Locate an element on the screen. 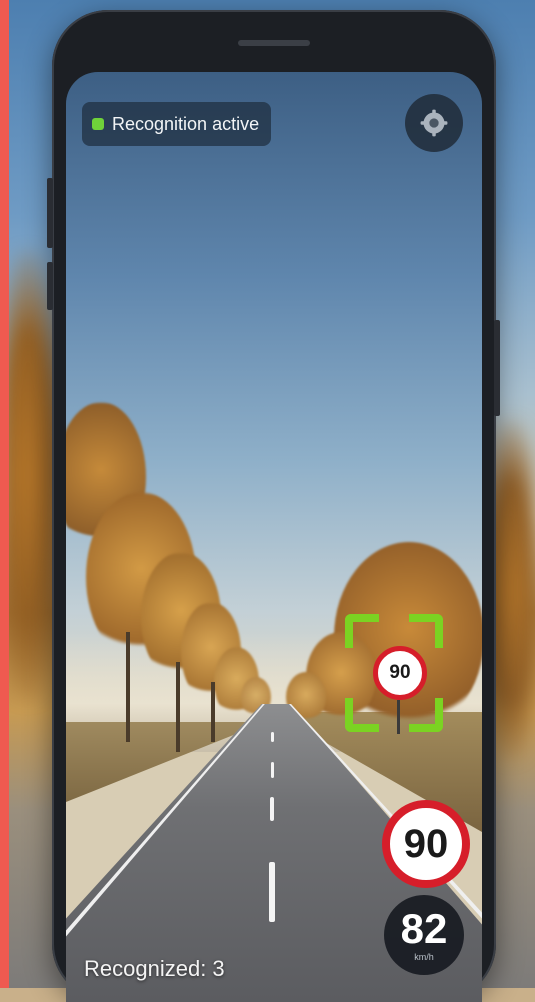 The height and width of the screenshot is (1002, 535). accent-edge is located at coordinates (4, 494).